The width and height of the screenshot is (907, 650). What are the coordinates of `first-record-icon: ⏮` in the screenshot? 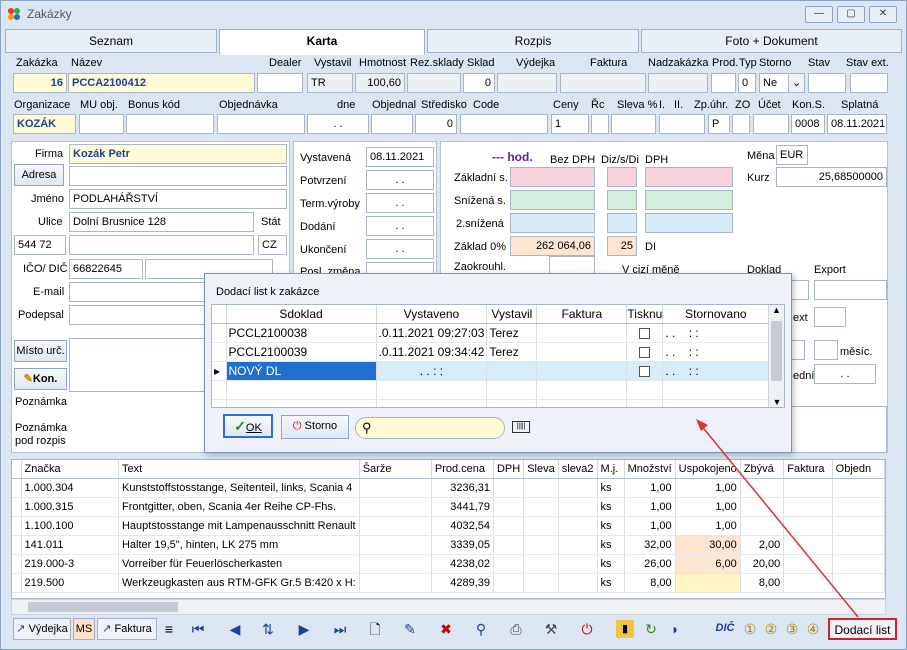 It's located at (198, 629).